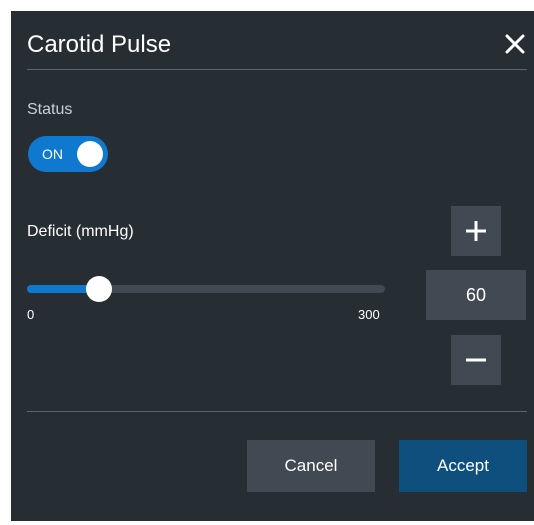  What do you see at coordinates (277, 411) in the screenshot?
I see `footer-divider` at bounding box center [277, 411].